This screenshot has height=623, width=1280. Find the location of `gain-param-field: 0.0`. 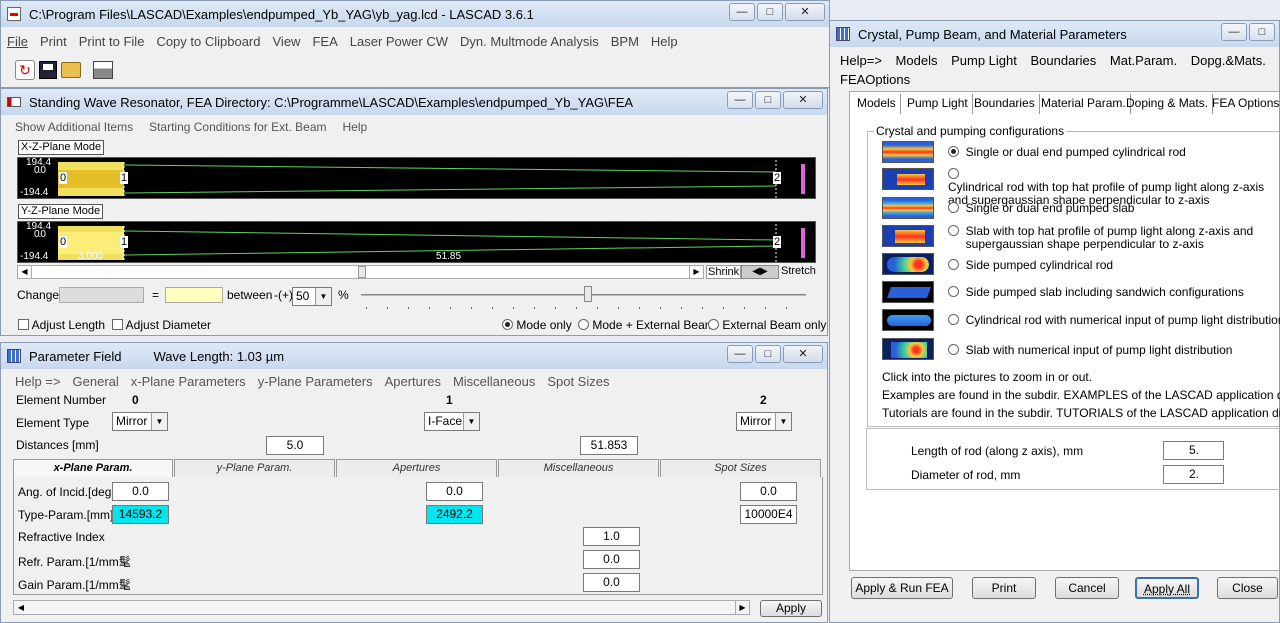

gain-param-field: 0.0 is located at coordinates (611, 582).